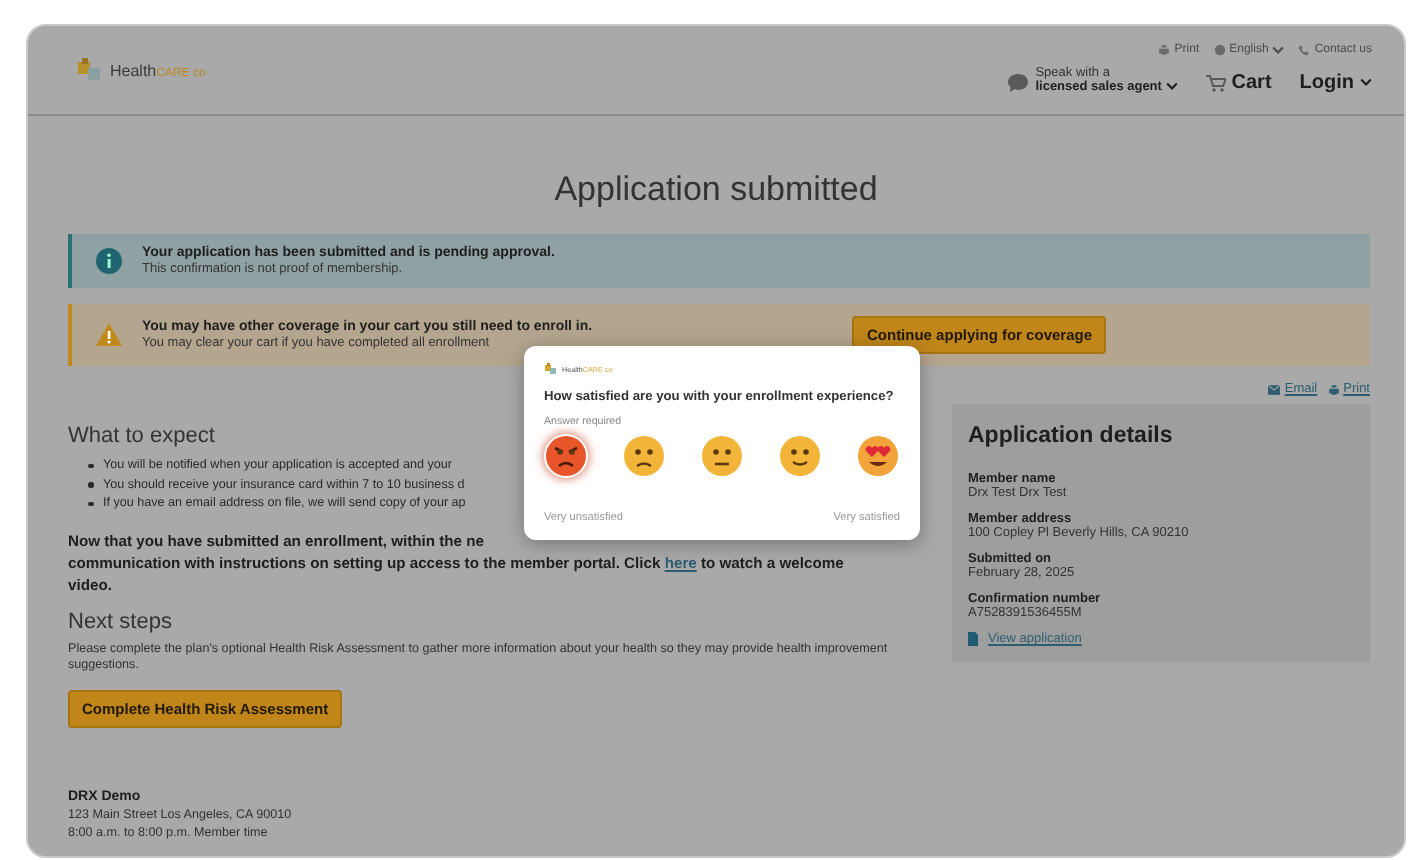 This screenshot has width=1428, height=860. I want to click on mail-icon, so click(1274, 389).